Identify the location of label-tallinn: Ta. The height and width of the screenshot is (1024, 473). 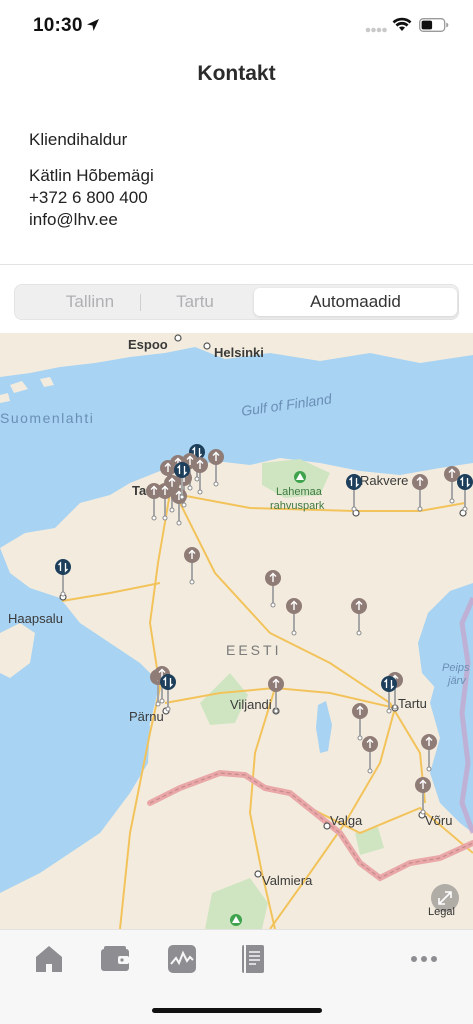
(139, 490).